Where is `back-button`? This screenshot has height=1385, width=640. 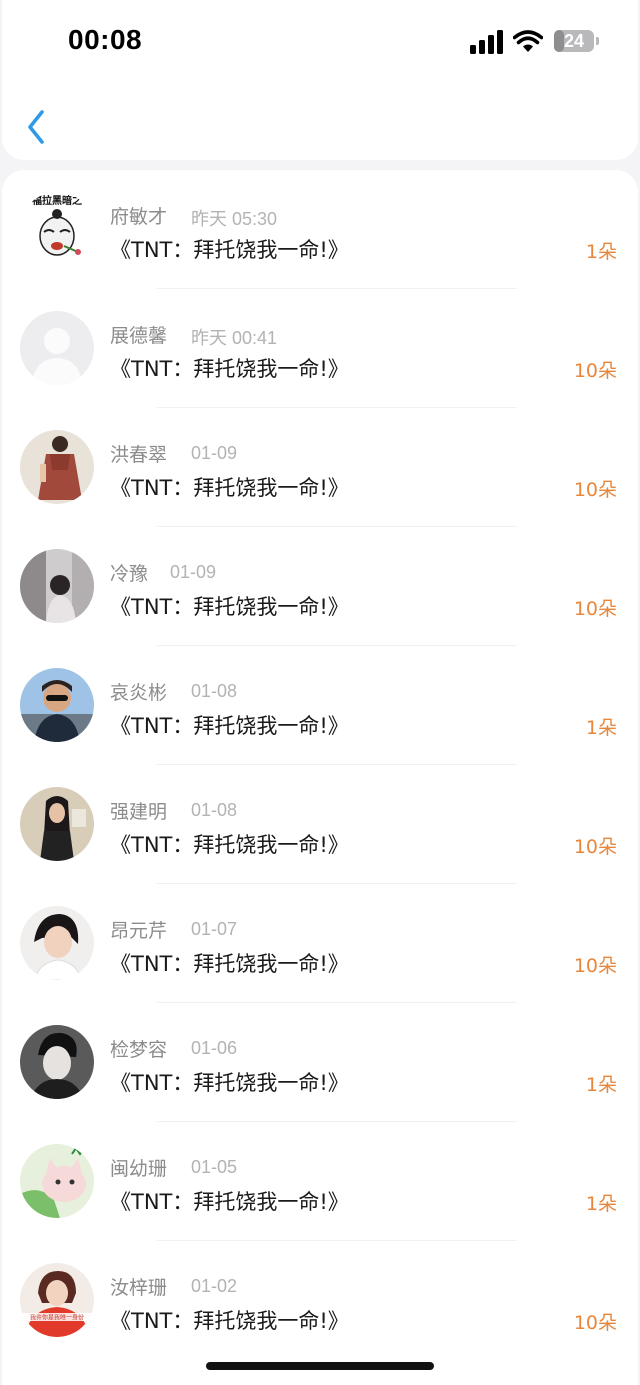 back-button is located at coordinates (40, 127).